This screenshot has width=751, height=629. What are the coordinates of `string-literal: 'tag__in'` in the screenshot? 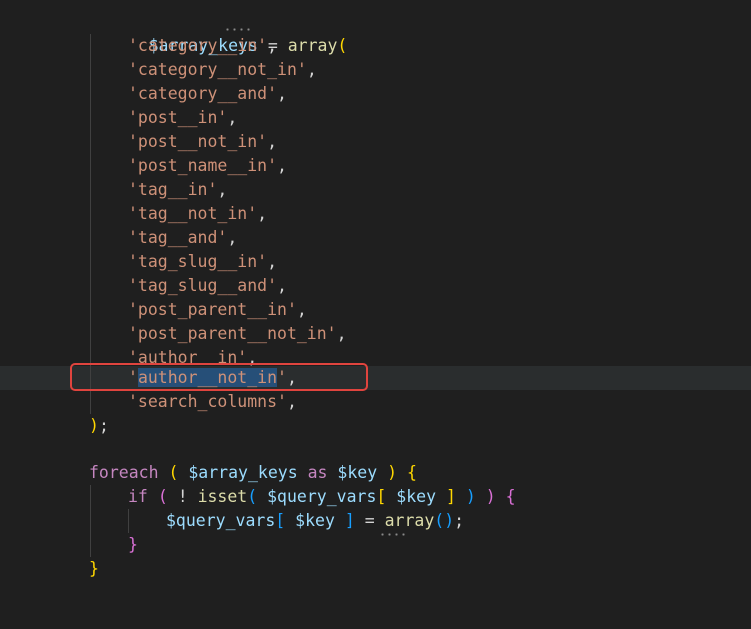 It's located at (173, 189).